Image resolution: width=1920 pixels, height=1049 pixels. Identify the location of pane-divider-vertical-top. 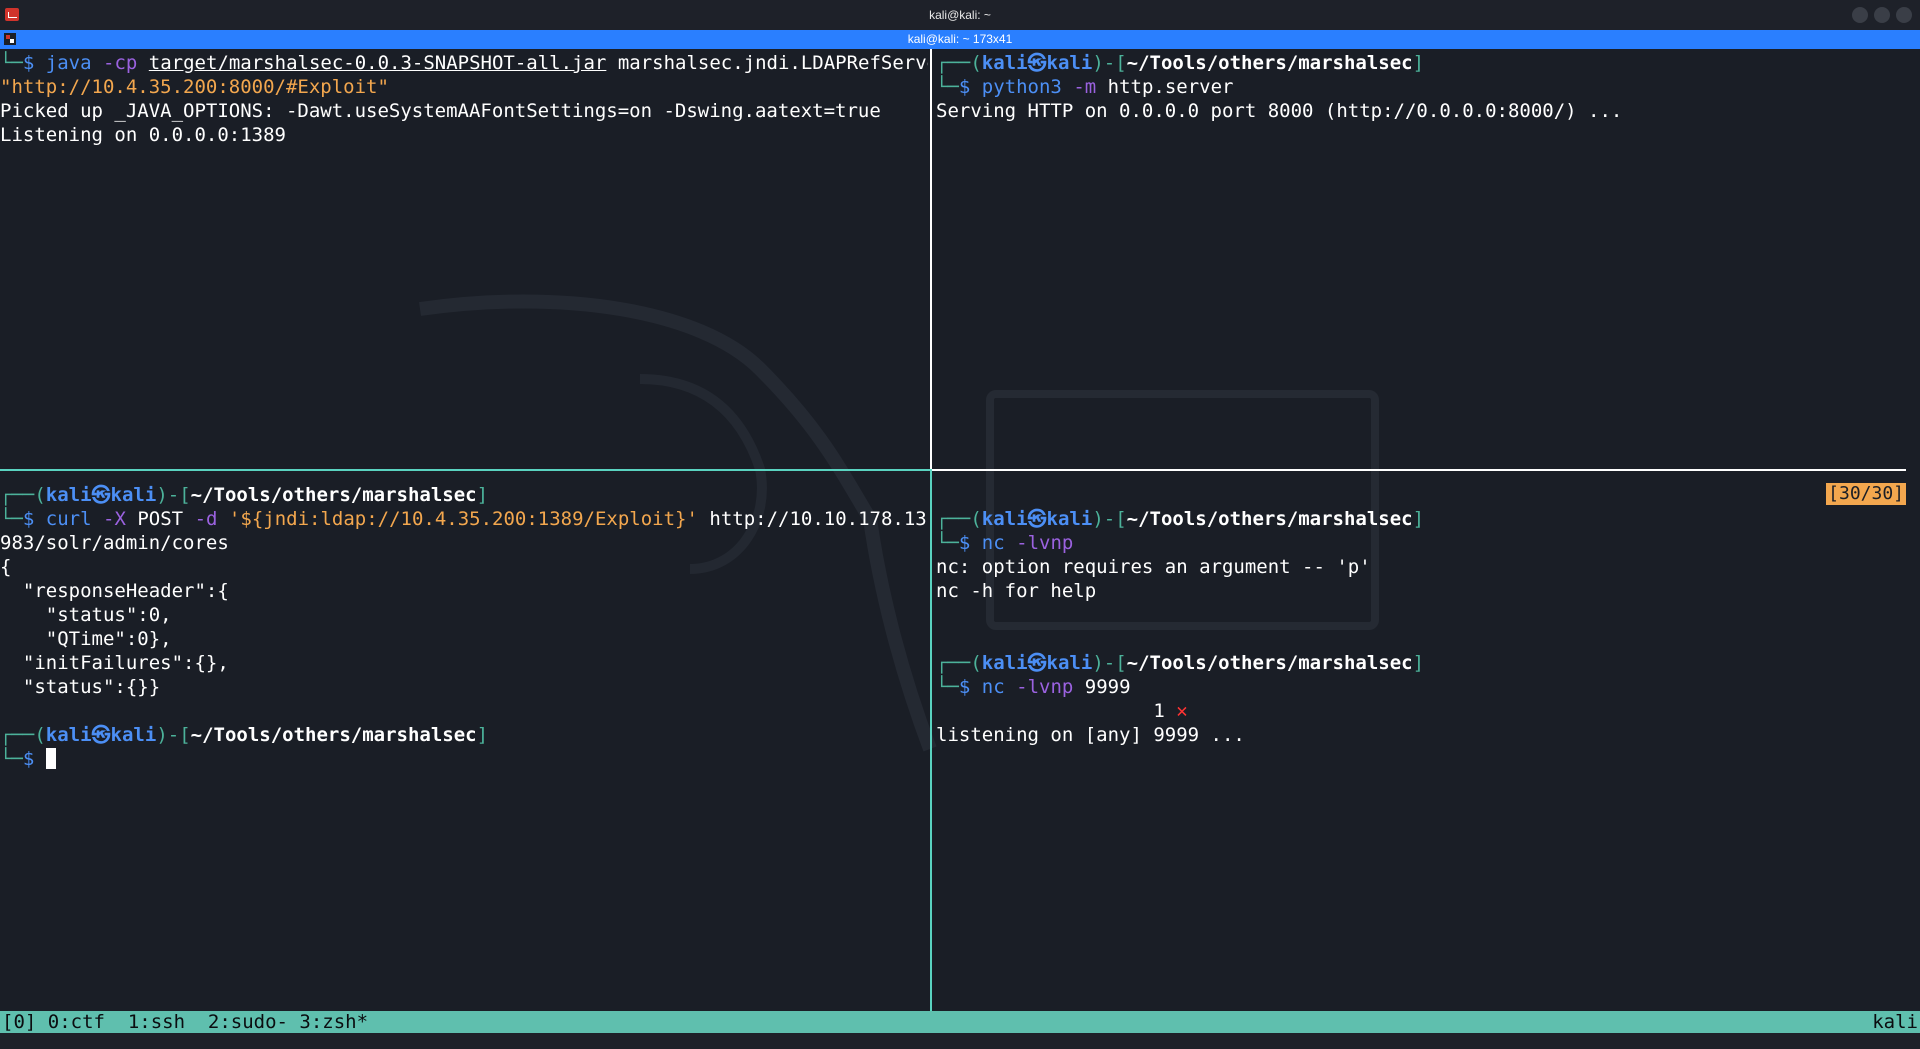
(931, 259).